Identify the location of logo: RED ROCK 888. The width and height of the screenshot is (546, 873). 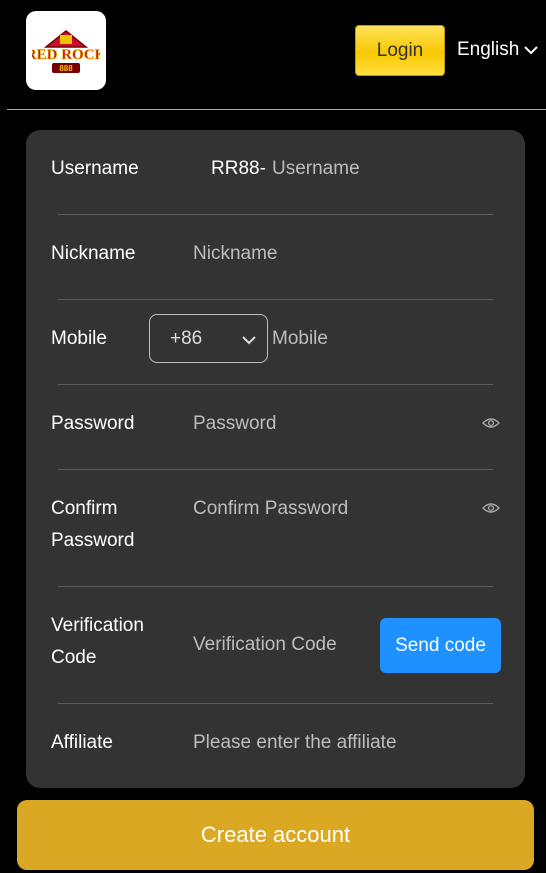
(66, 50).